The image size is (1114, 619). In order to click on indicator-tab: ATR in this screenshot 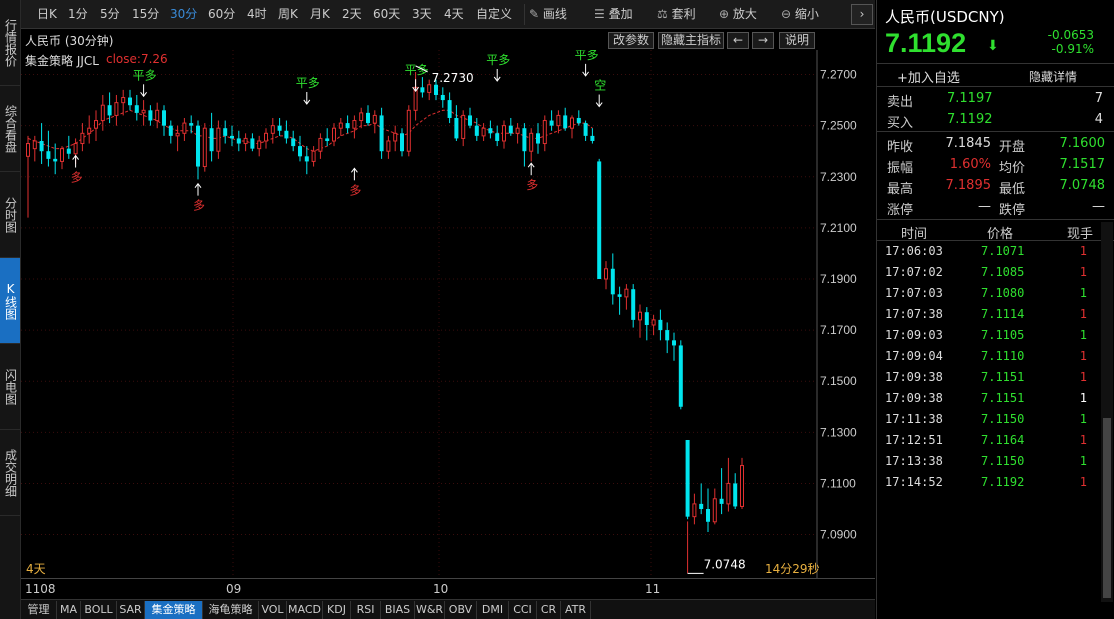, I will do `click(576, 610)`.